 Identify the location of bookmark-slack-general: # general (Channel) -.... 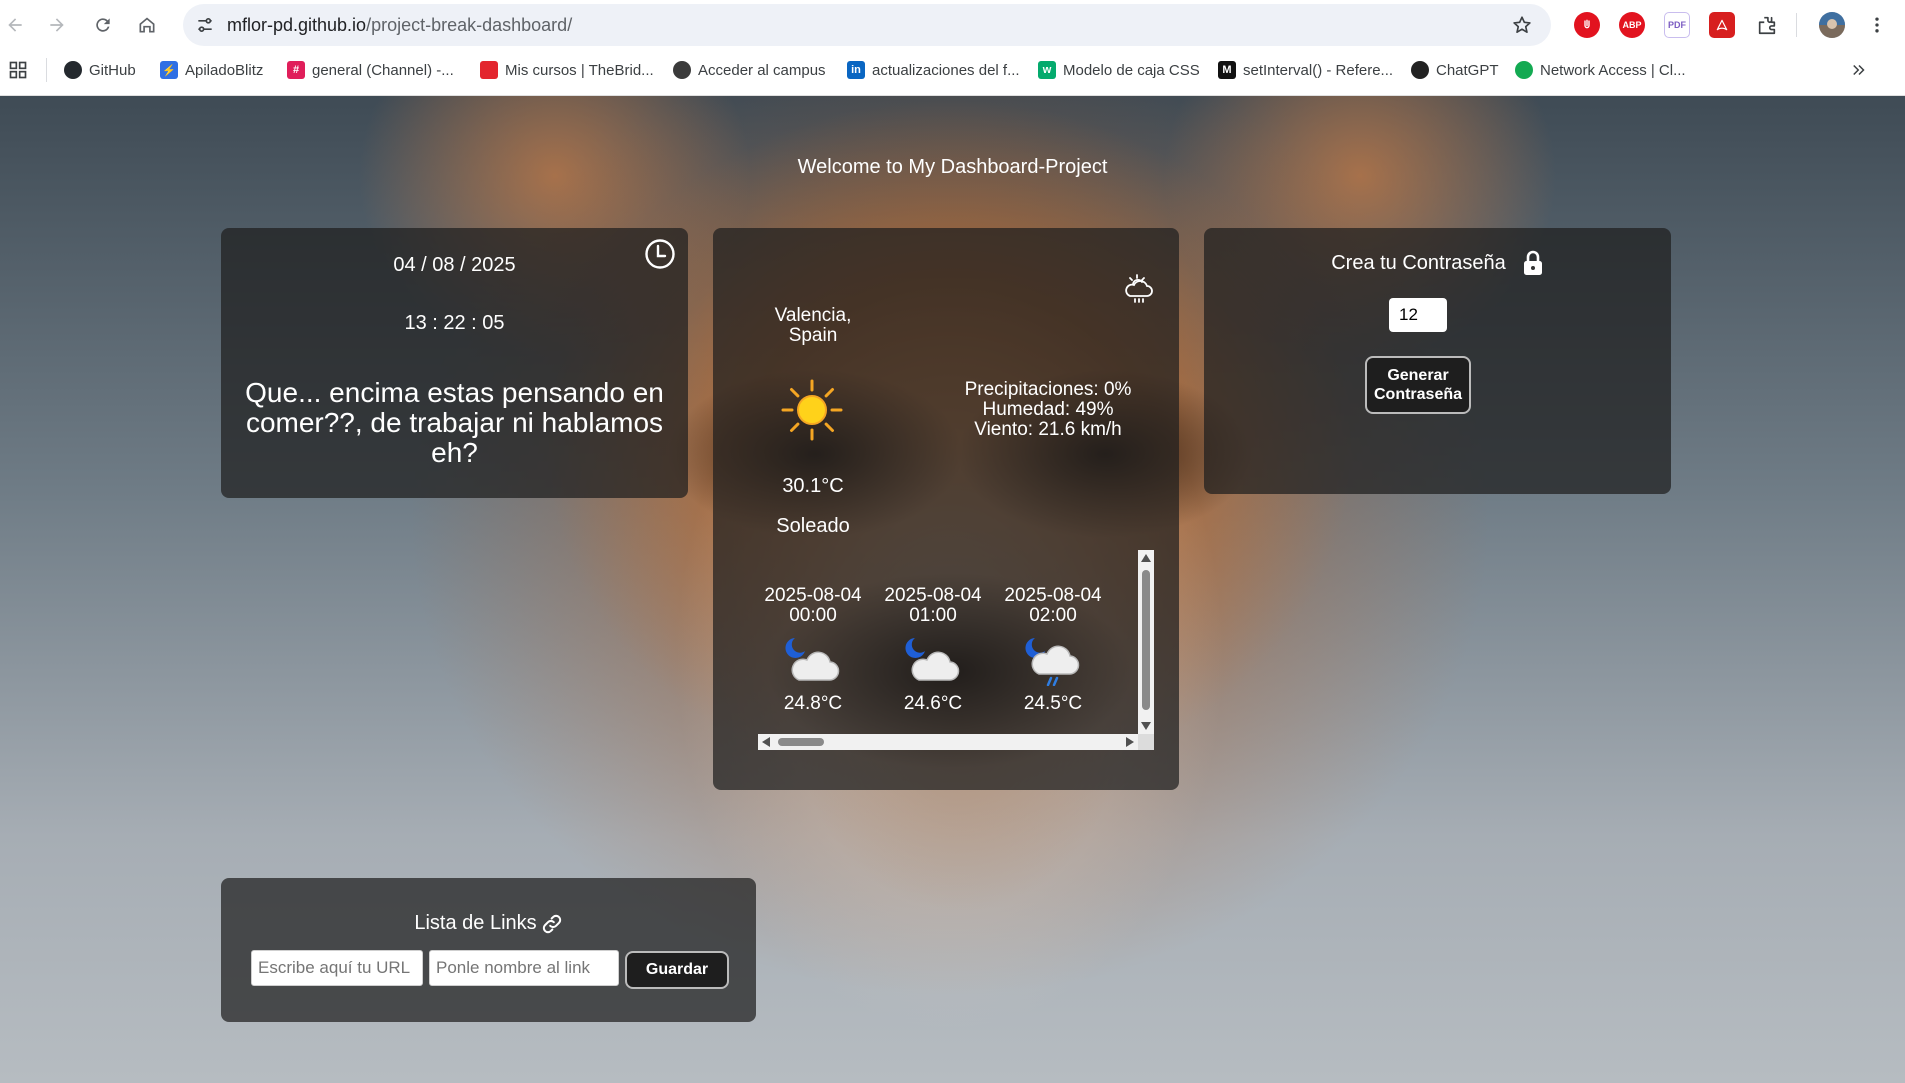
(370, 70).